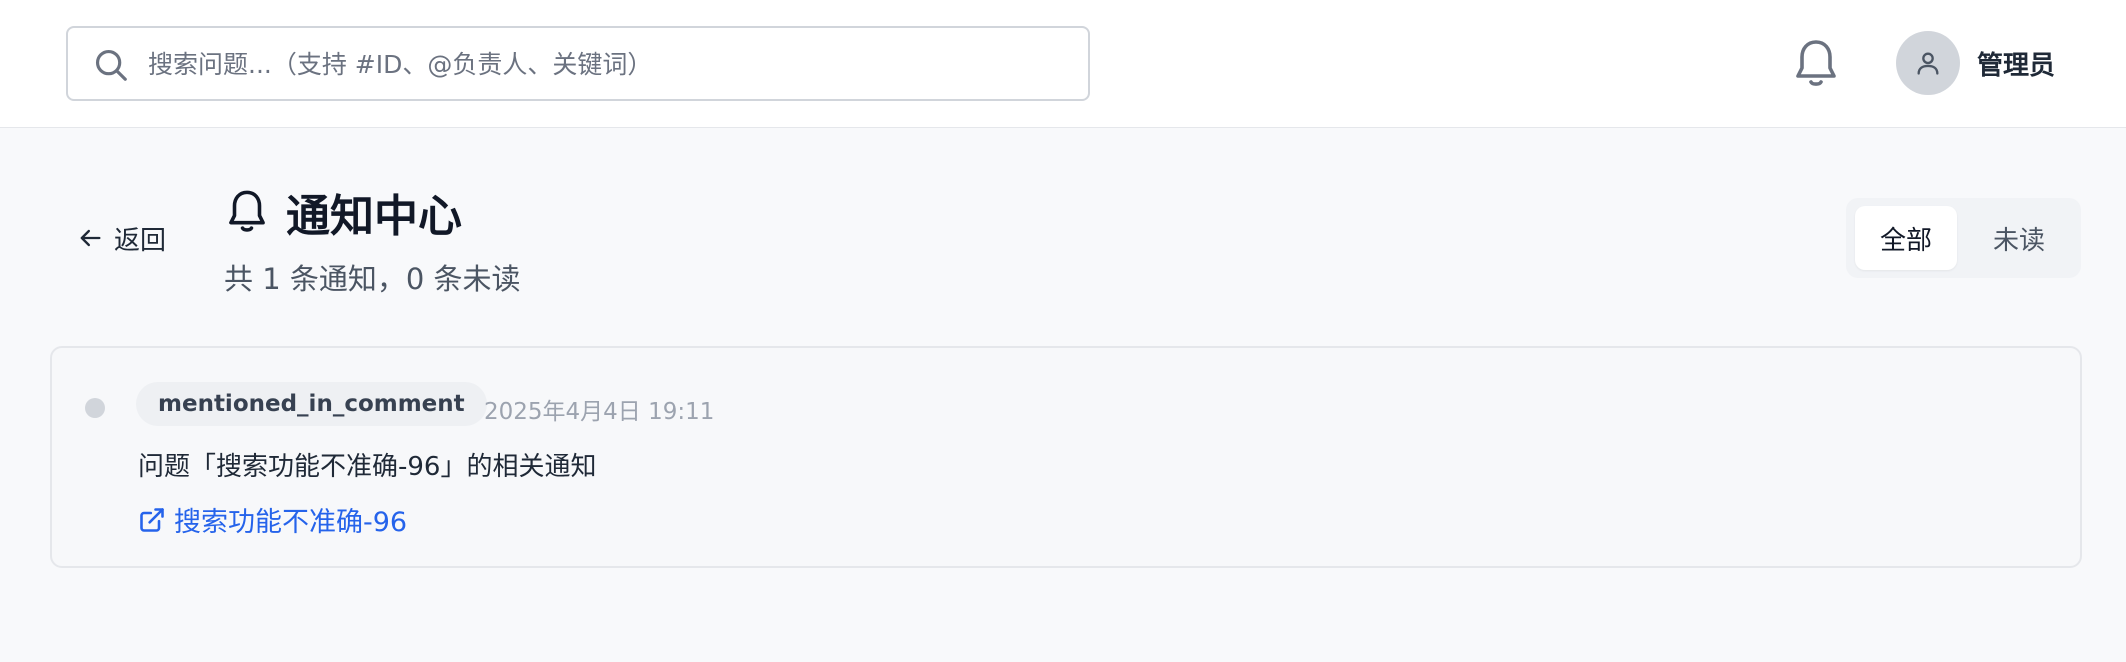 This screenshot has width=2126, height=662. What do you see at coordinates (111, 65) in the screenshot?
I see `search-icon` at bounding box center [111, 65].